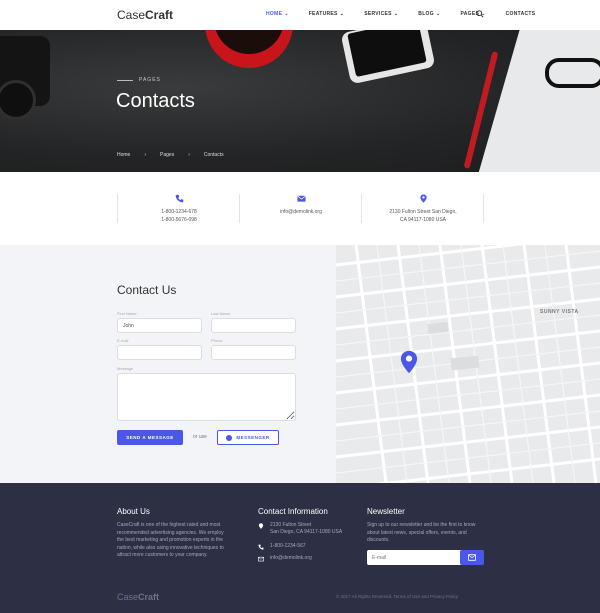  I want to click on info-phone: 1-800-1234-678 1-800-5676-098, so click(179, 209).